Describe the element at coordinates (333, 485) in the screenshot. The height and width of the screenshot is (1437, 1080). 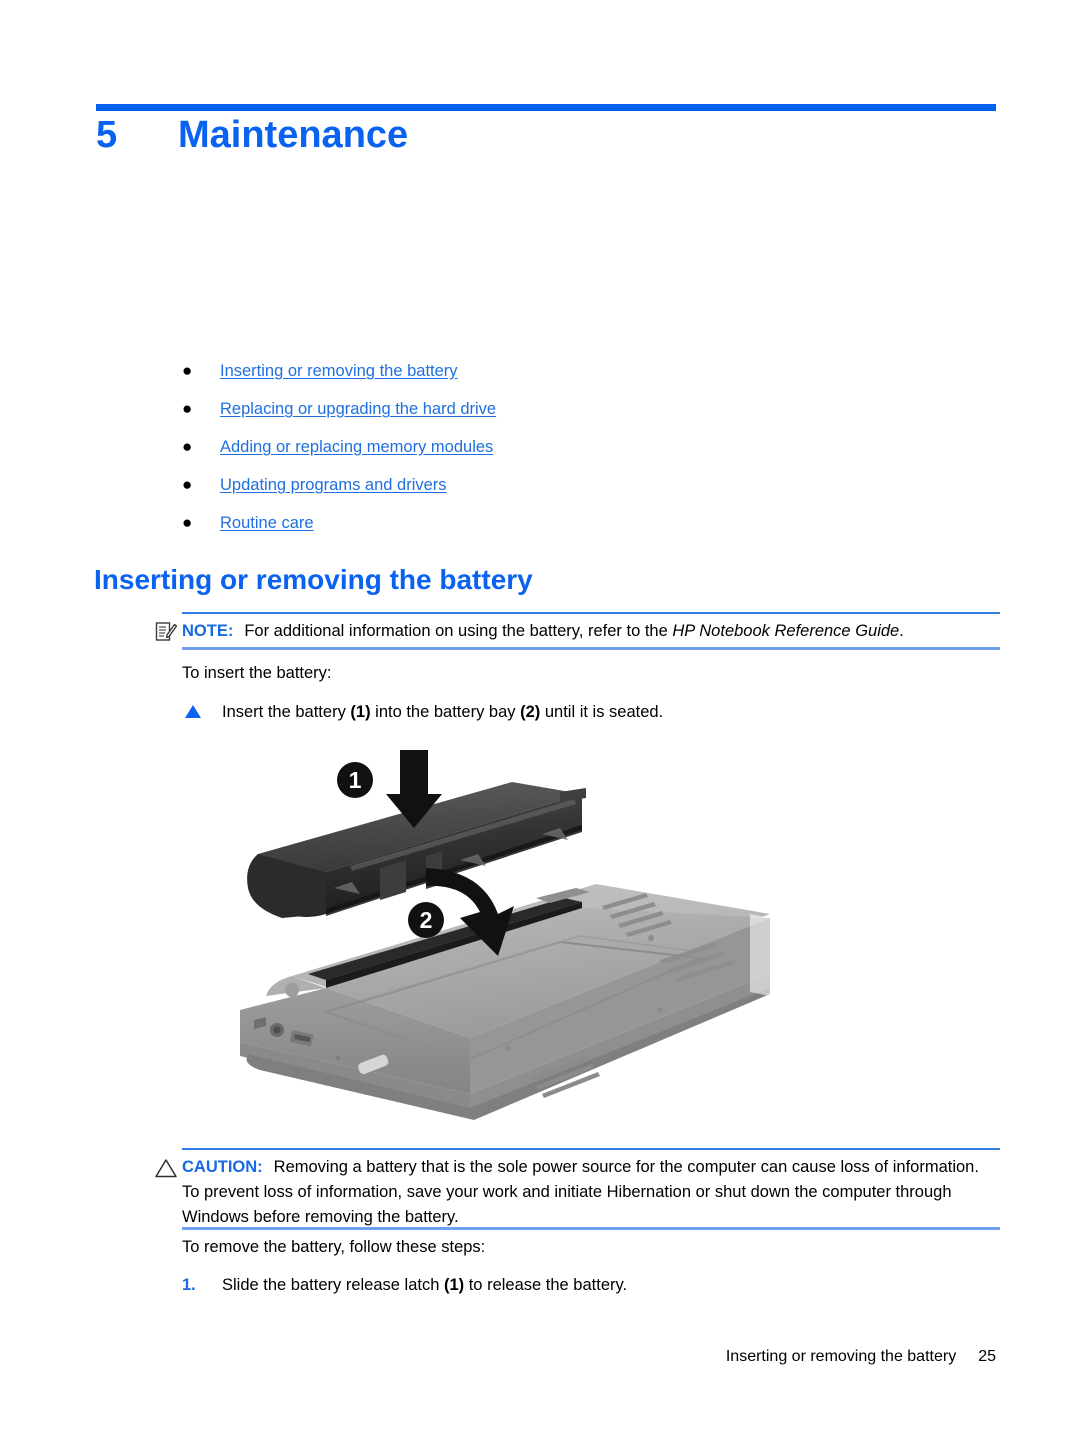
I see `link-updating-programs-and-drivers: Updating programs and drivers` at that location.